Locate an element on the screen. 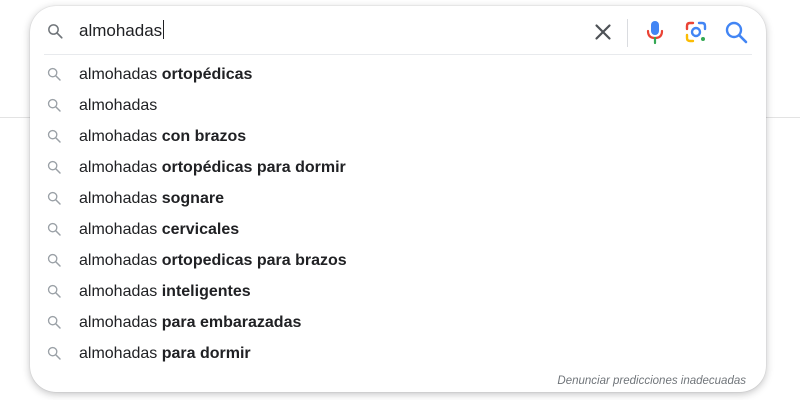 This screenshot has height=400, width=800. suggestion-text: almohadas sognare is located at coordinates (151, 199).